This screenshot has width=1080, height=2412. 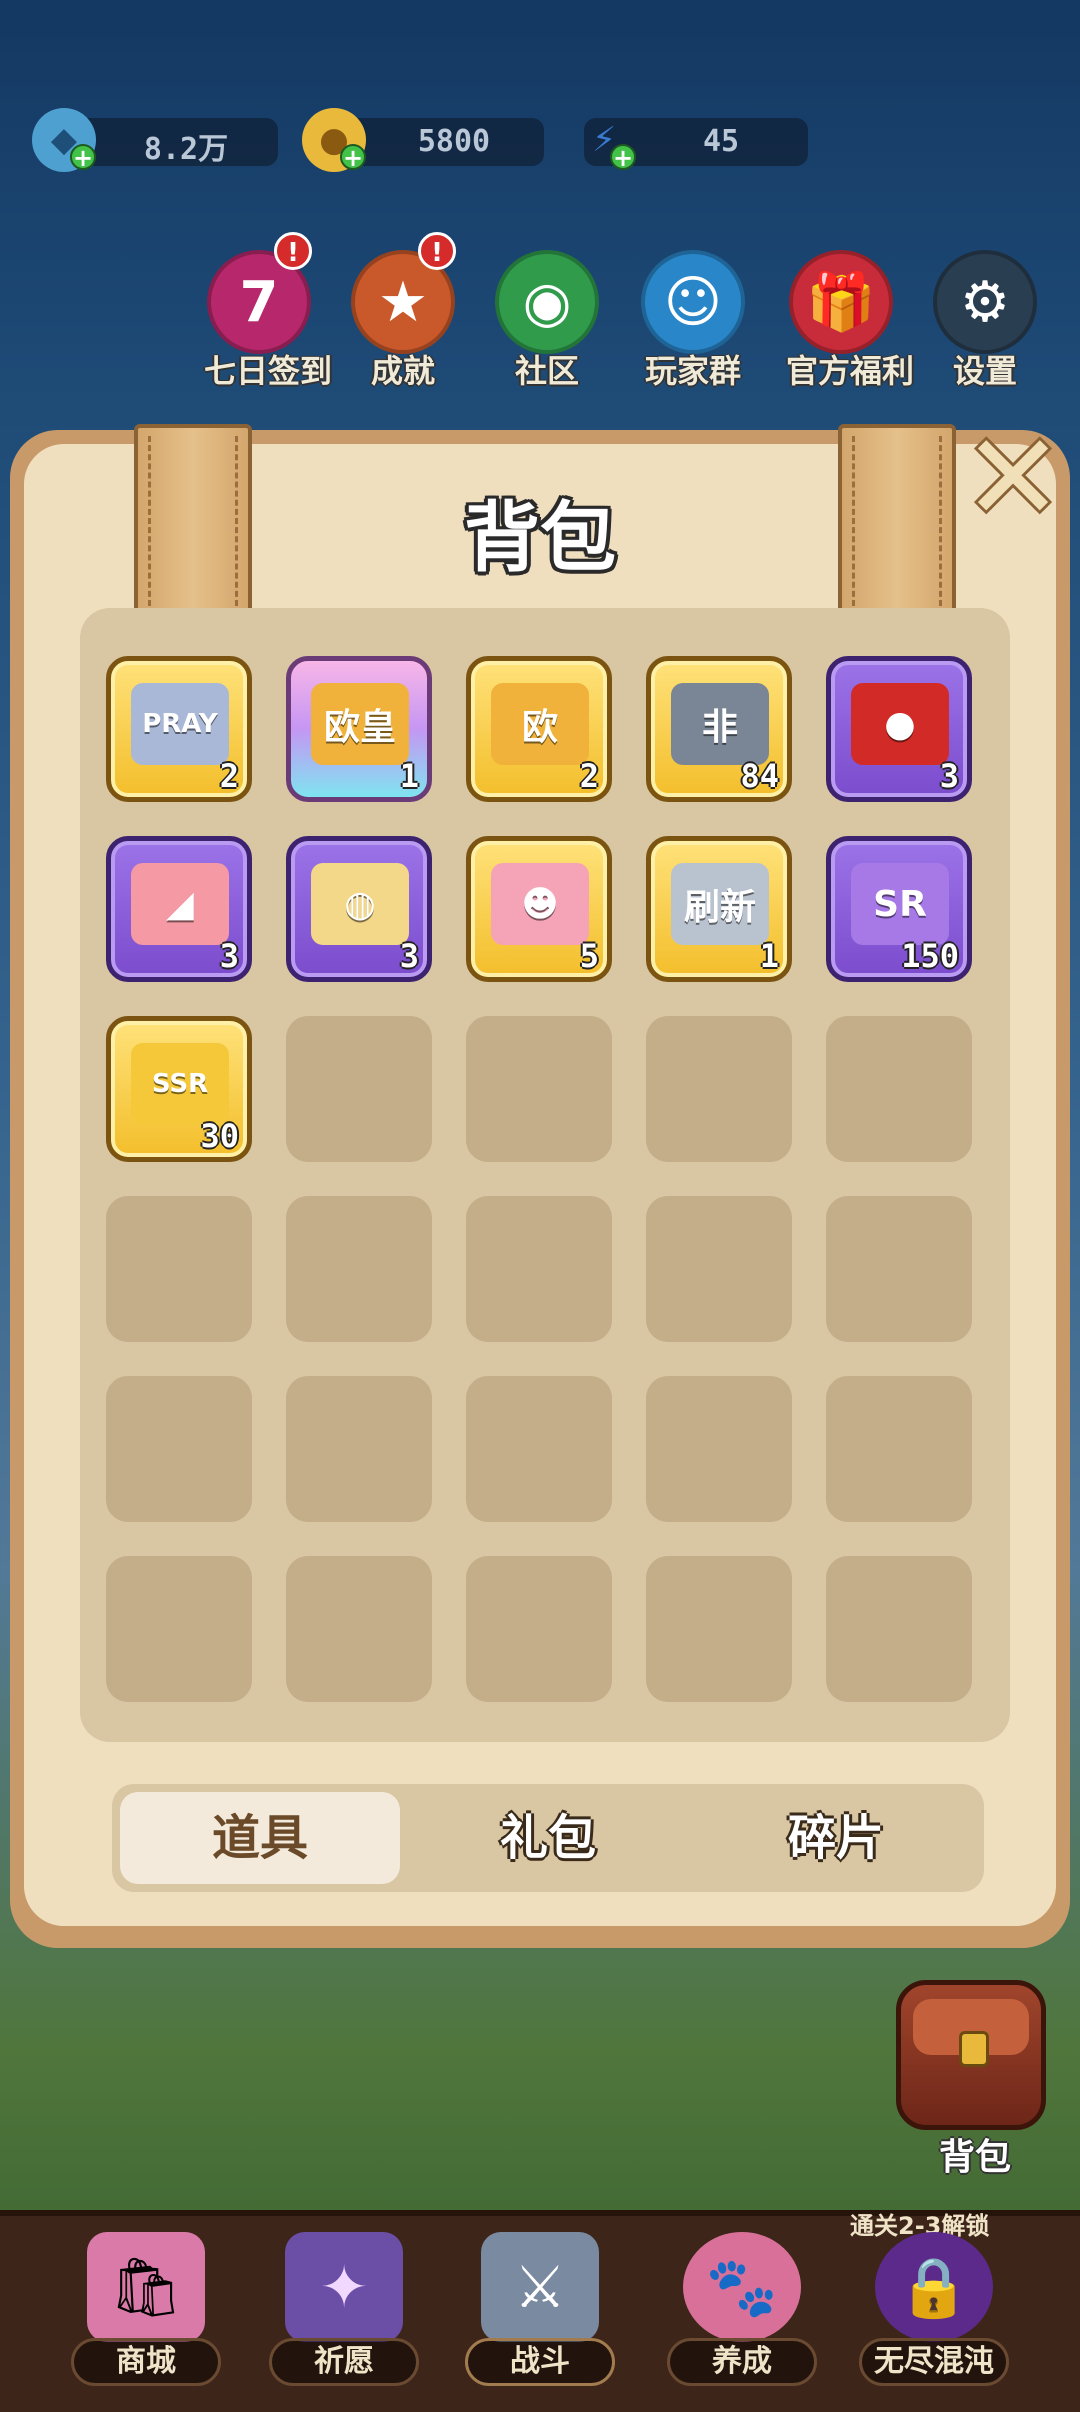 I want to click on item-slot-sr-fragment: SR 150, so click(x=899, y=909).